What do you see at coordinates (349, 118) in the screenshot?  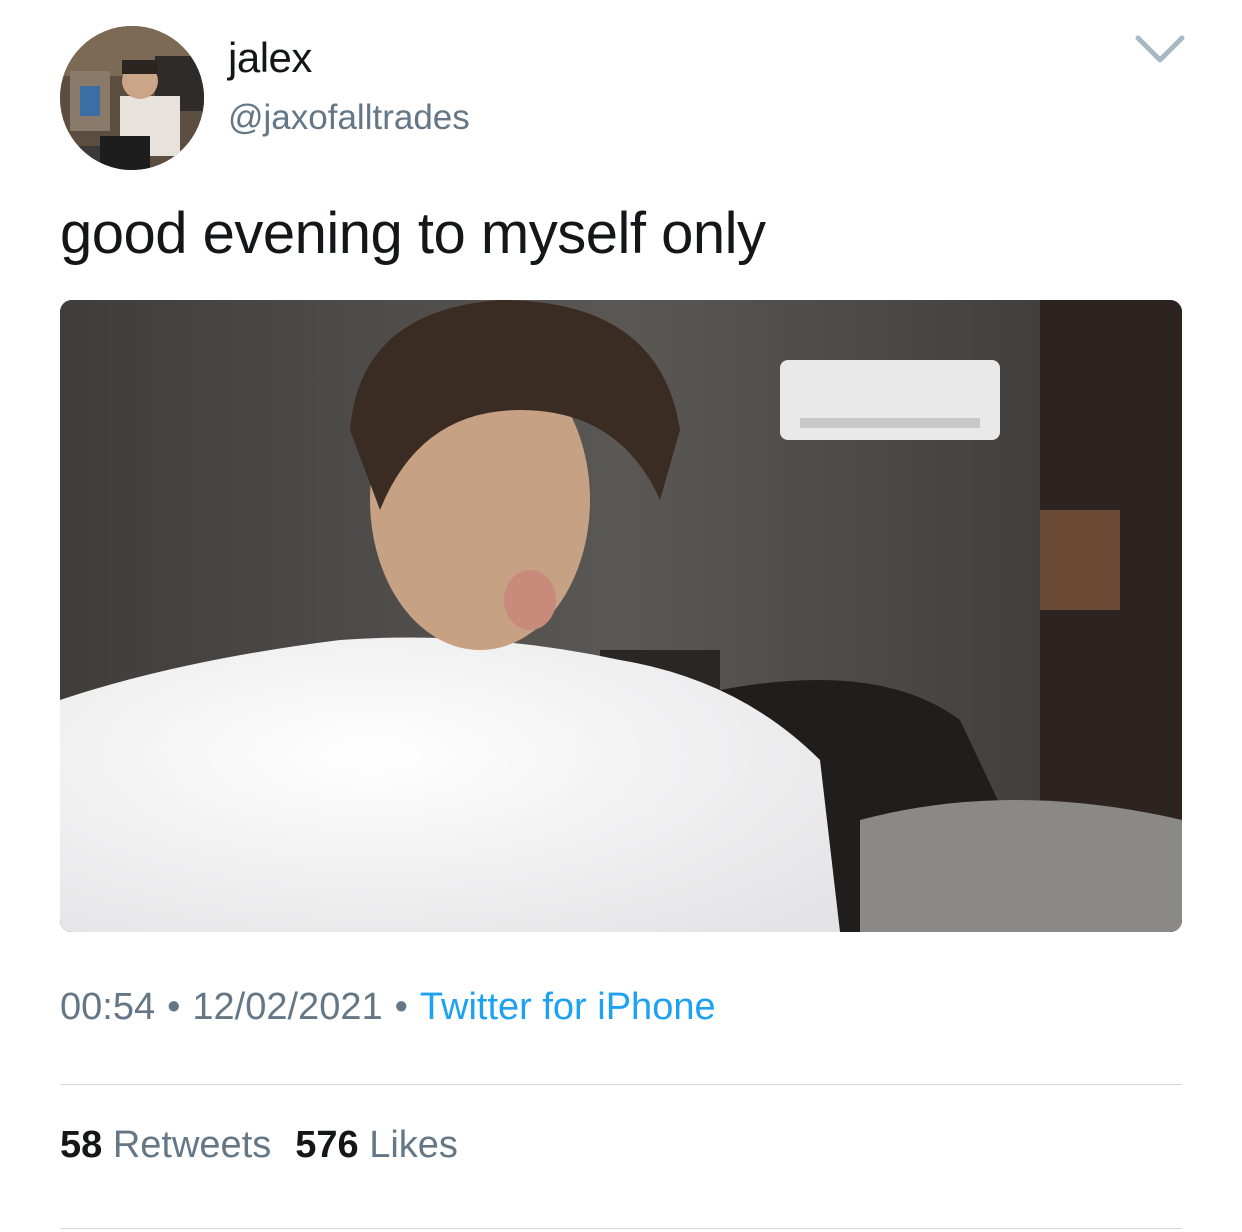 I see `user-handle: @jaxofalltrades` at bounding box center [349, 118].